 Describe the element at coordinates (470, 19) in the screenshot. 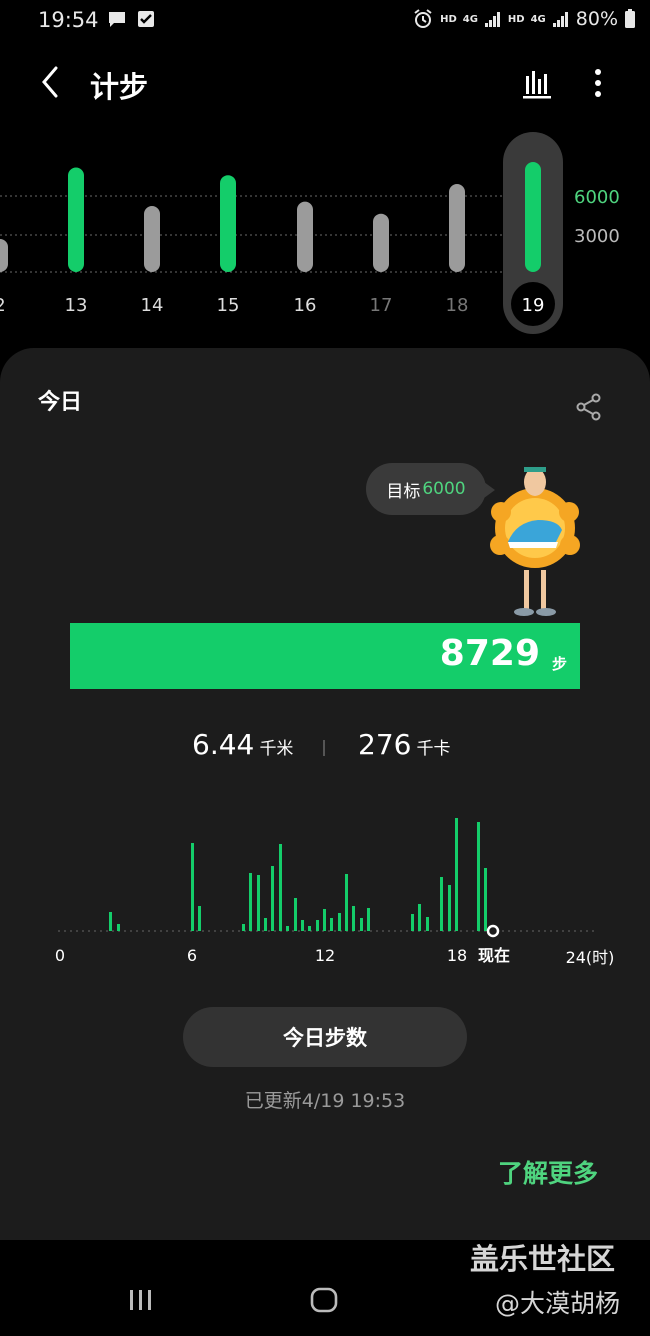

I see `network-label-1: 4G` at that location.